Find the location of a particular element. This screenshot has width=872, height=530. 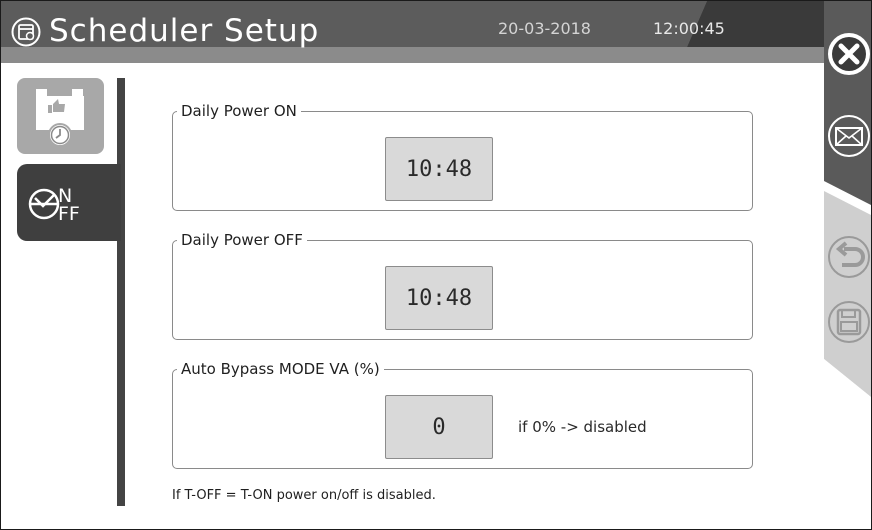

tab-panel: N FF is located at coordinates (71, 293).